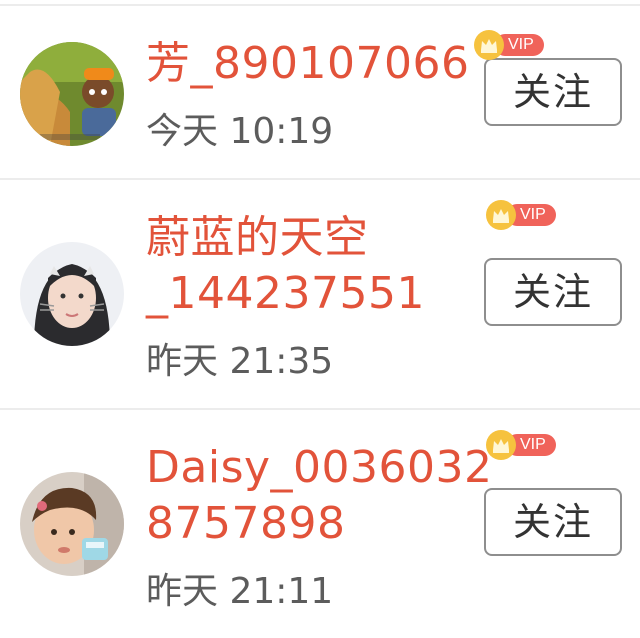 The image size is (640, 638). Describe the element at coordinates (319, 496) in the screenshot. I see `username: Daisy_0036032 8757898` at that location.